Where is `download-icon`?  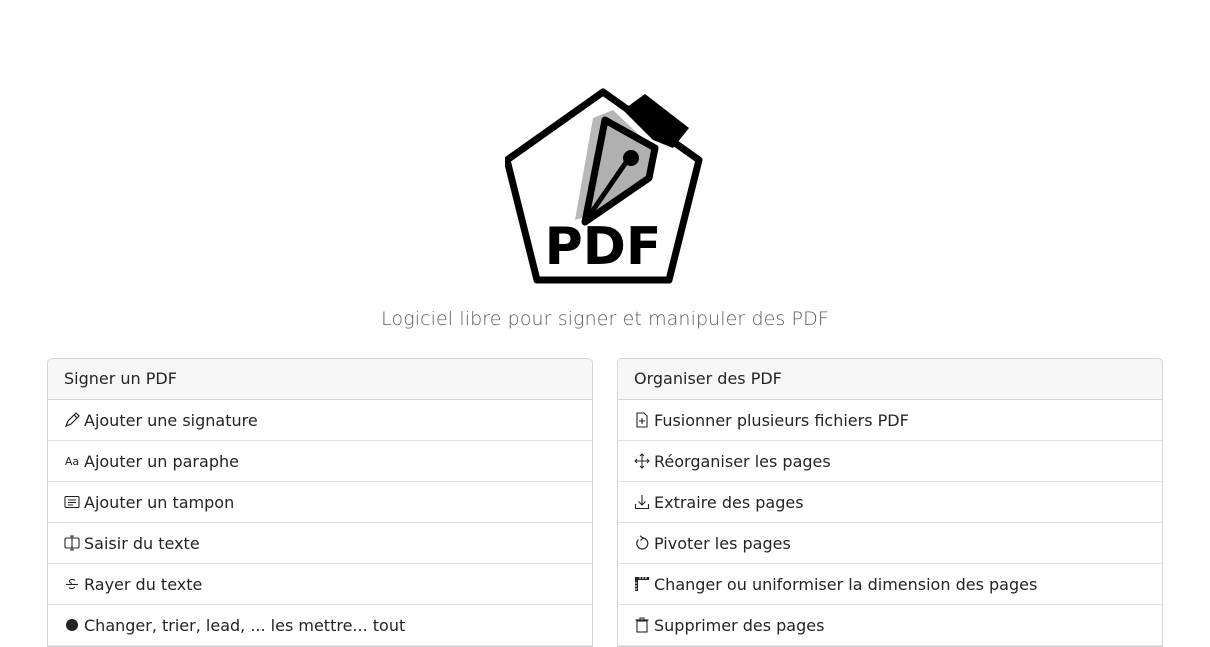
download-icon is located at coordinates (642, 502).